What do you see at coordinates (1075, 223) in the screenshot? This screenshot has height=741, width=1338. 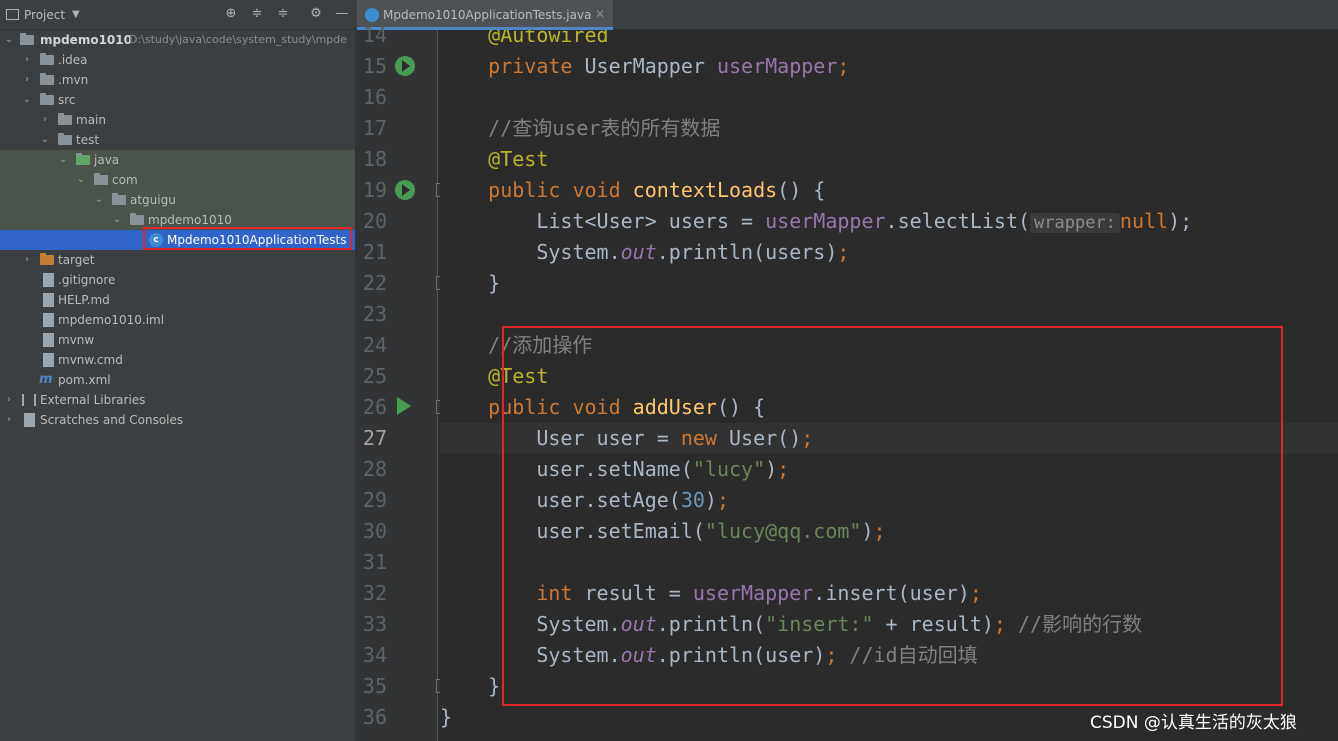 I see `parameter-hint: wrapper:` at bounding box center [1075, 223].